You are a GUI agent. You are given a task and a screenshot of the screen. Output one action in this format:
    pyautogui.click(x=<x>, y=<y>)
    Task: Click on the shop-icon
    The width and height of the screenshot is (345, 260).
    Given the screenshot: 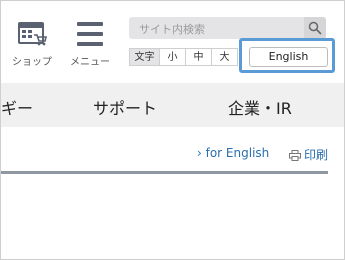 What is the action you would take?
    pyautogui.click(x=32, y=34)
    